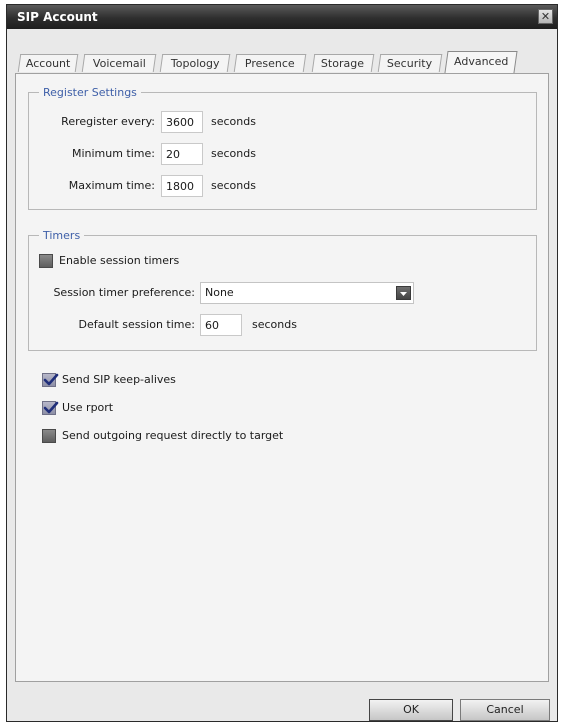 This screenshot has width=564, height=727. What do you see at coordinates (119, 260) in the screenshot?
I see `enable-session-timers-label: Enable session timers` at bounding box center [119, 260].